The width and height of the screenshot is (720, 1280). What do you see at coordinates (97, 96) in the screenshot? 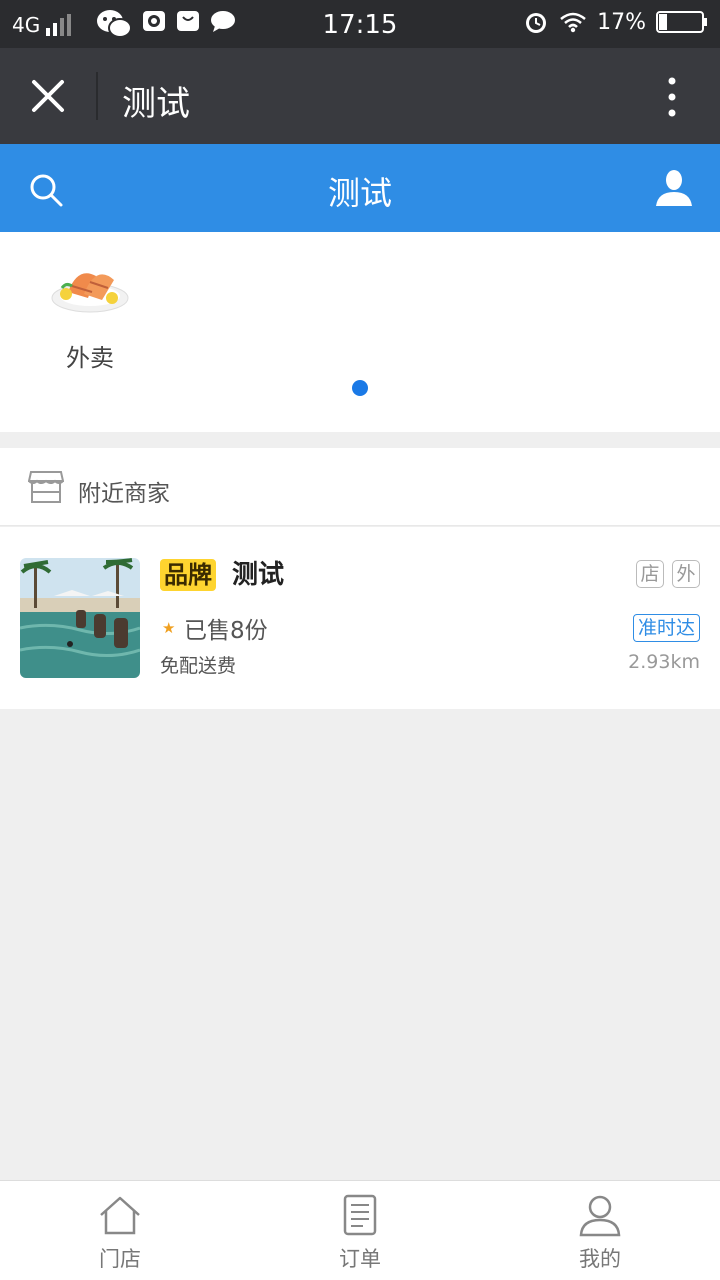
I see `nav-divider` at bounding box center [97, 96].